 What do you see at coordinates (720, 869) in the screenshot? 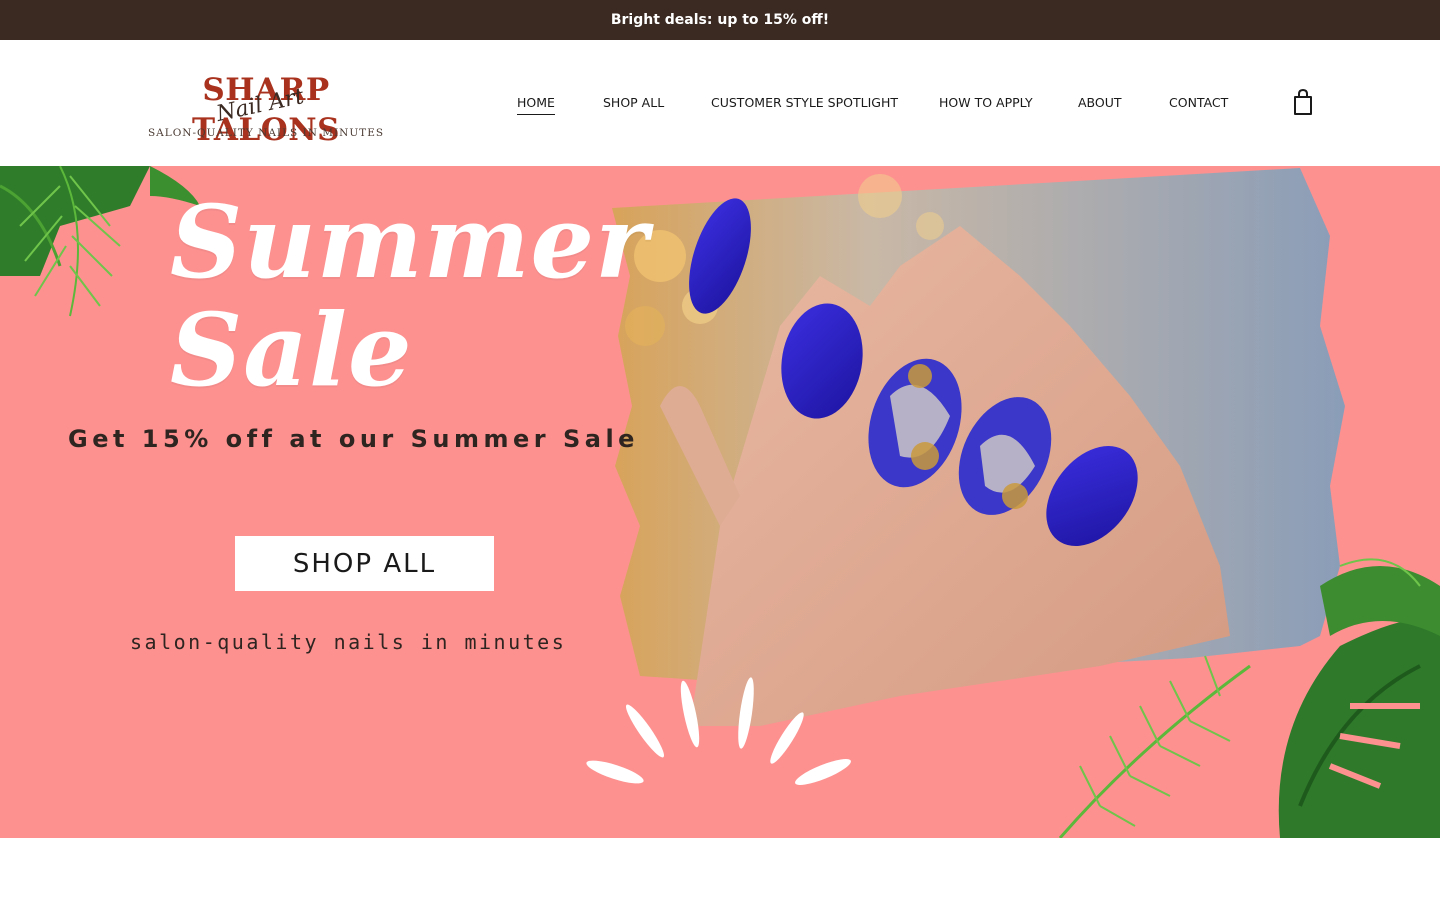
I see `page-below-hero` at bounding box center [720, 869].